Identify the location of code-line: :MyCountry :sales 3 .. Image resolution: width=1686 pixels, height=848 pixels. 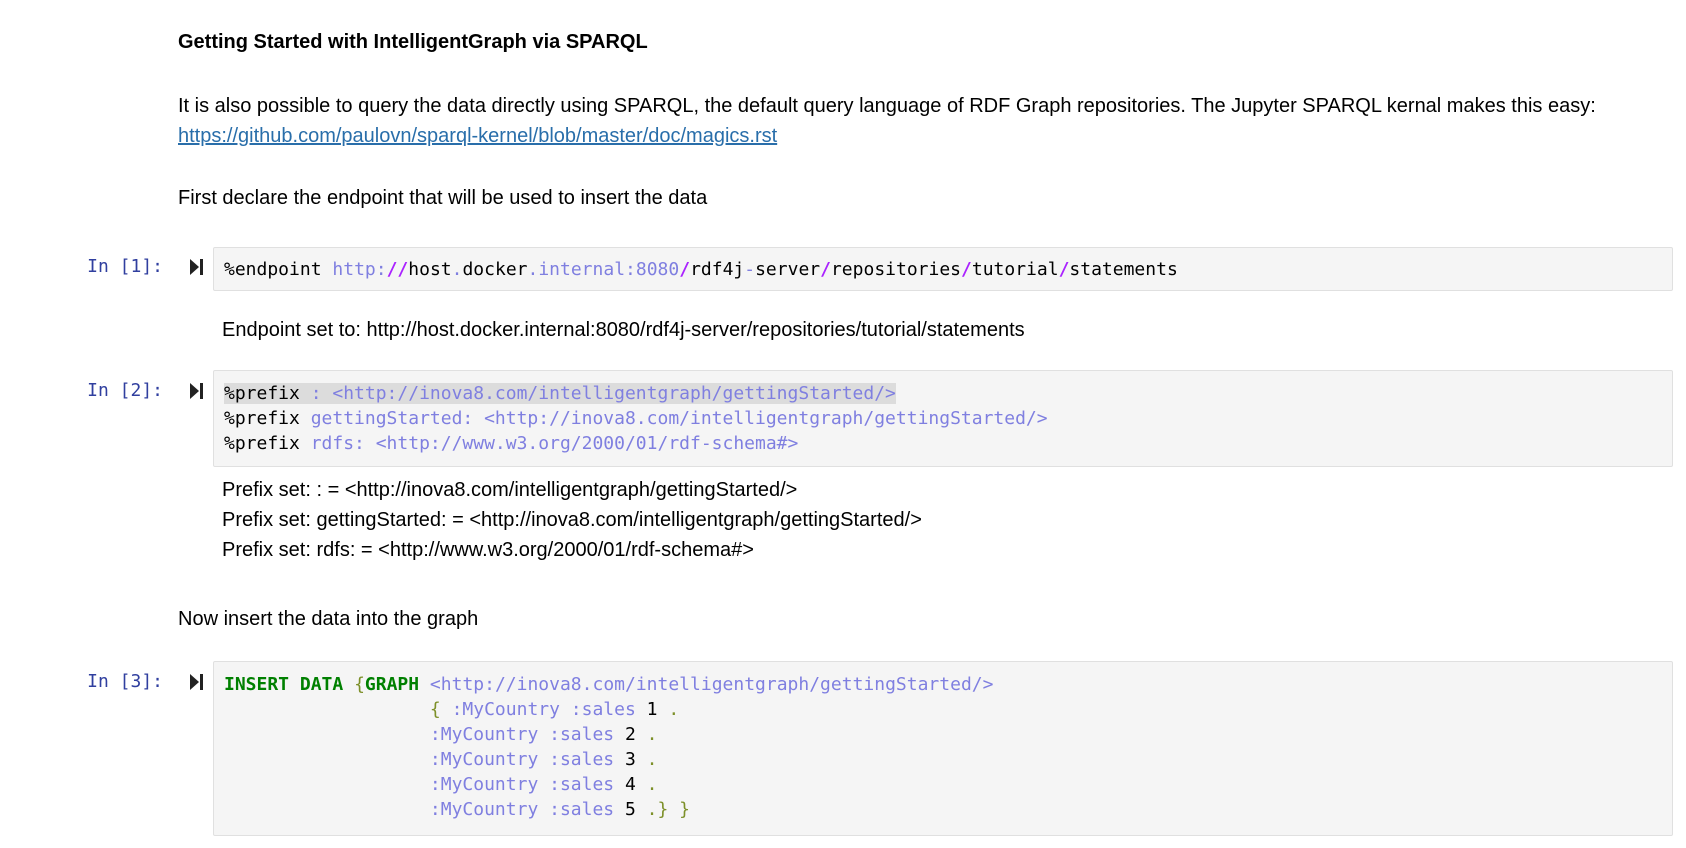
(543, 759).